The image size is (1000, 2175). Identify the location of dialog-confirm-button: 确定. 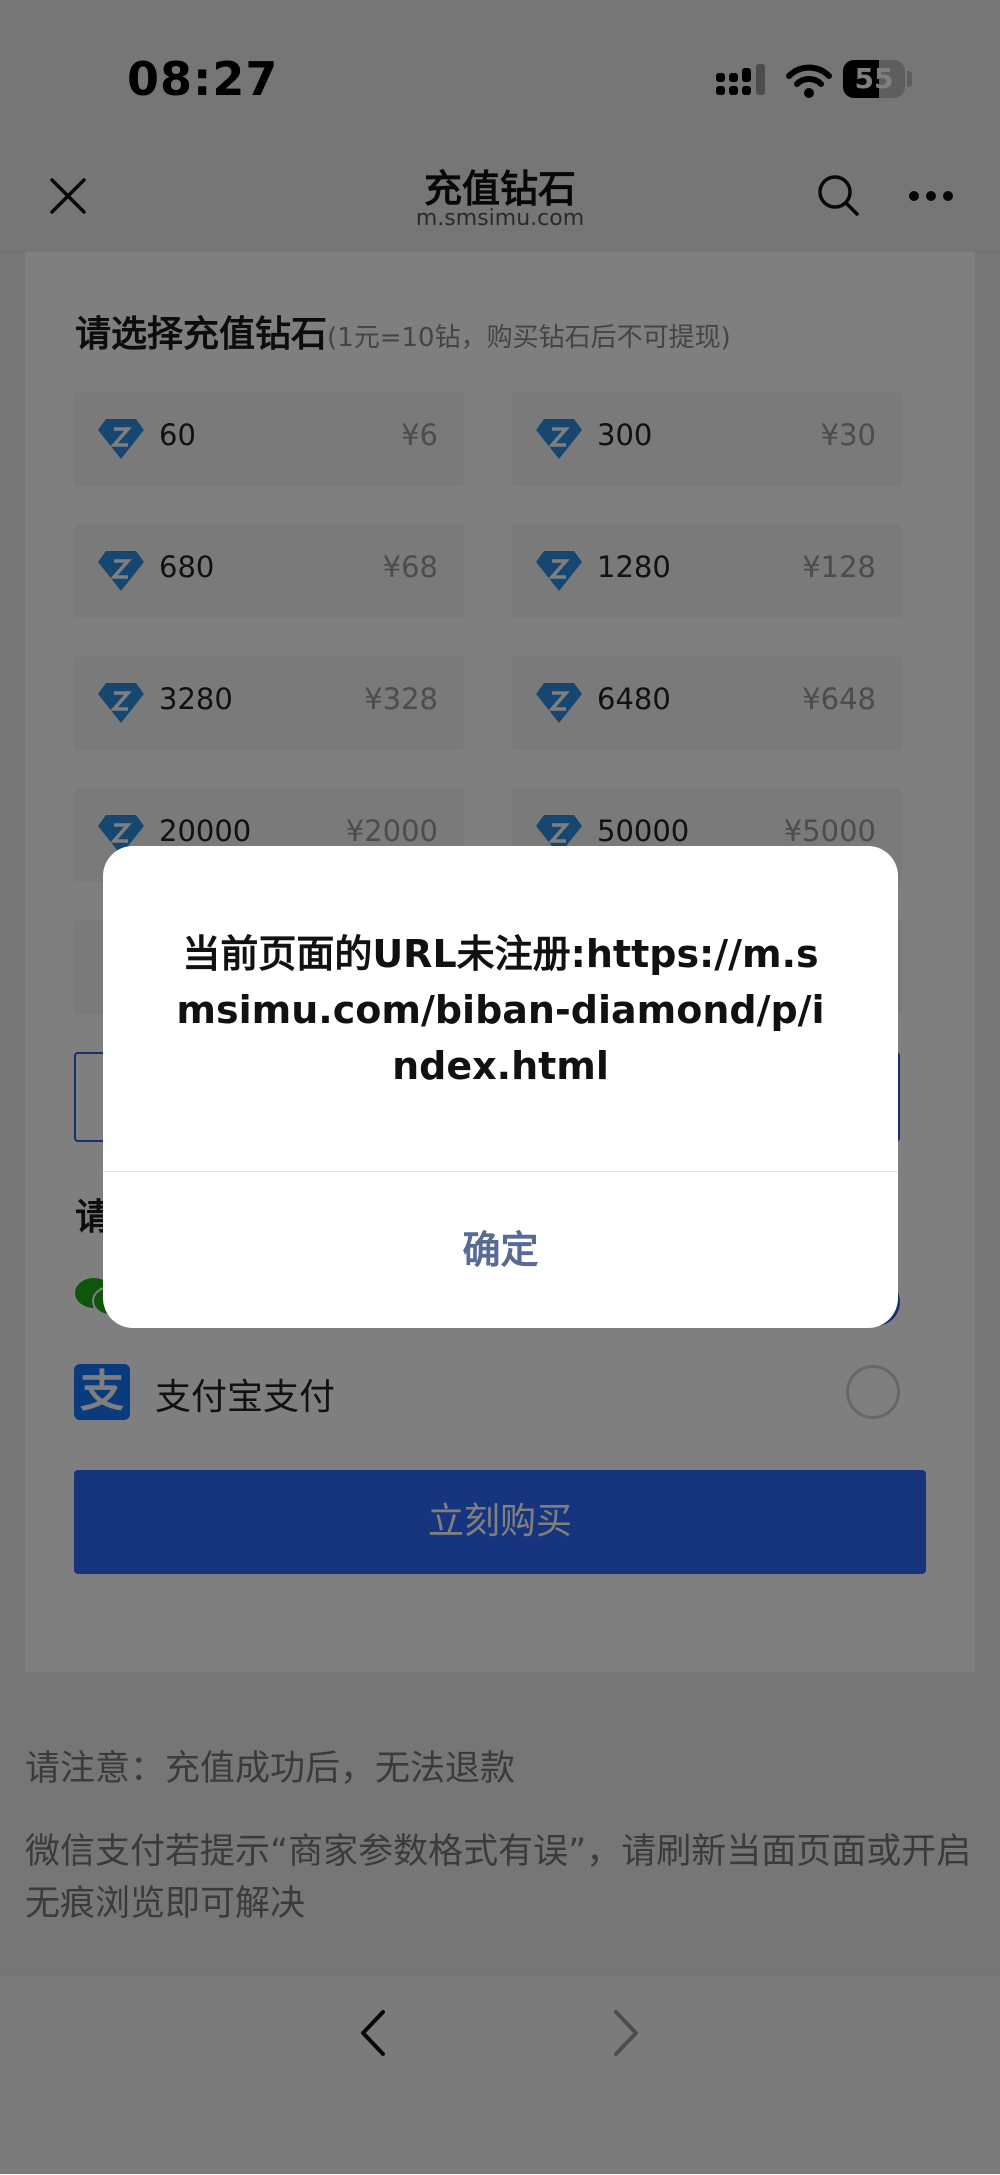
(500, 1250).